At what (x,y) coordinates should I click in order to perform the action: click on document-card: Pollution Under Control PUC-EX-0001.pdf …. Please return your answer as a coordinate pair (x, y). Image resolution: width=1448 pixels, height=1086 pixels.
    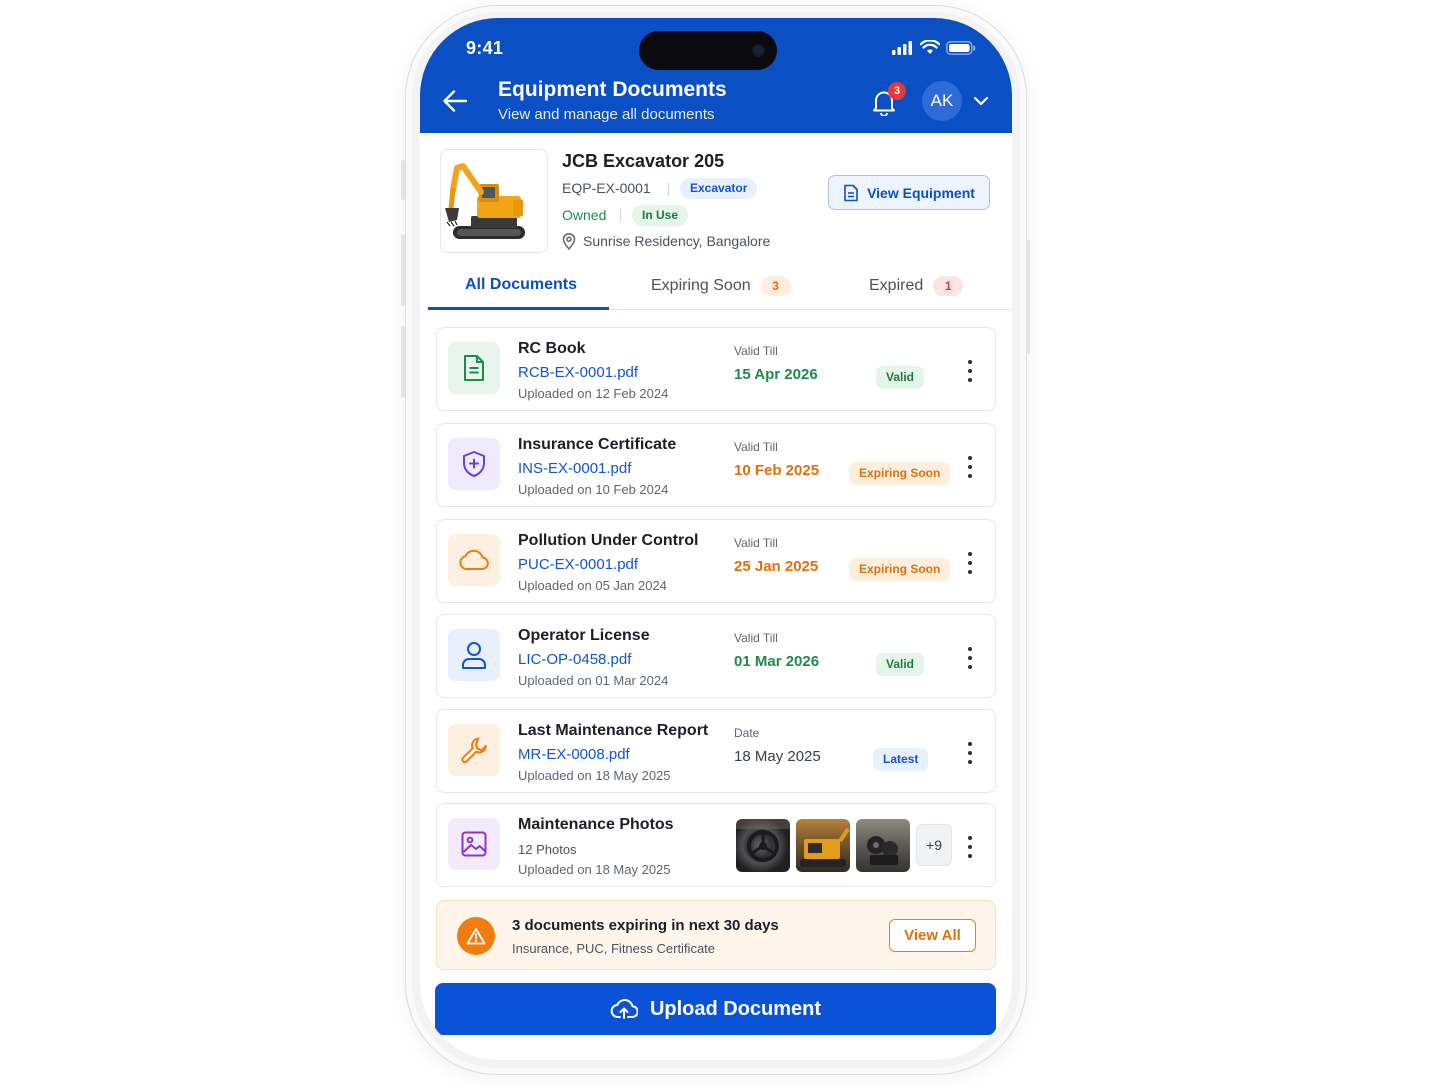
    Looking at the image, I should click on (716, 561).